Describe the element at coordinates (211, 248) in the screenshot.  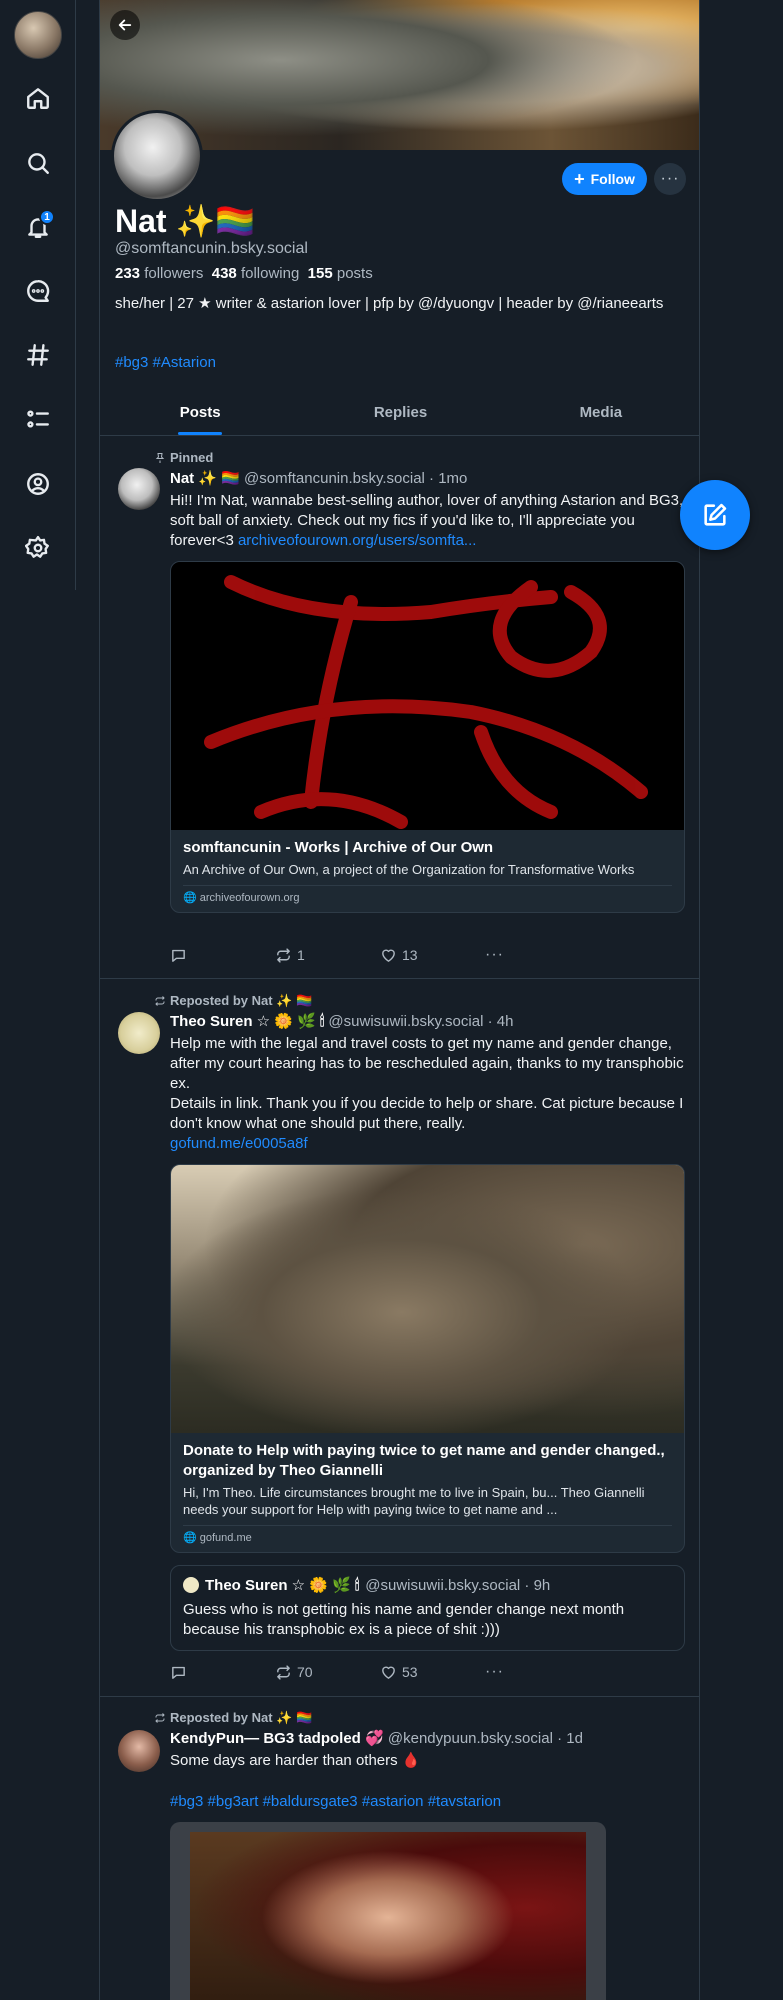
I see `profile-handle: @somftancunin.bsky.social` at that location.